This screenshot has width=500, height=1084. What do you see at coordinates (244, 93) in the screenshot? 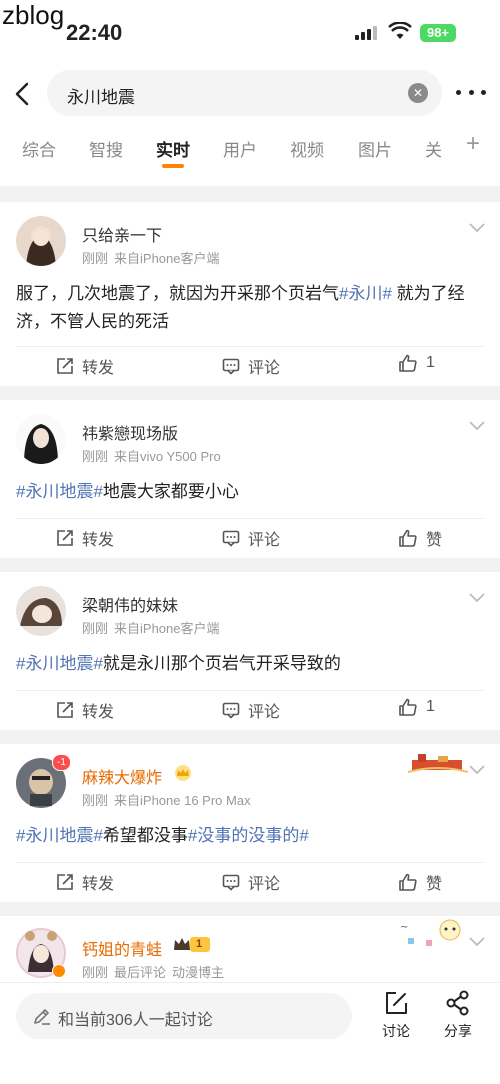
I see `search-input: 永川地震 ✕` at bounding box center [244, 93].